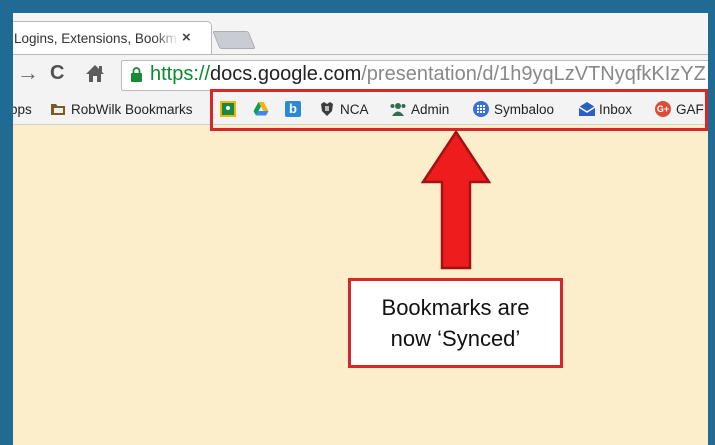 The image size is (715, 445). Describe the element at coordinates (180, 74) in the screenshot. I see `url-scheme: https://` at that location.